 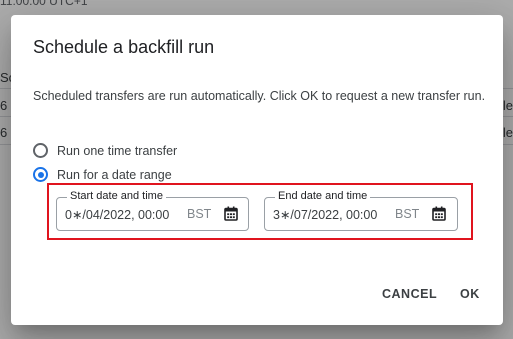 I want to click on end-date-field: End date and time 3∗/07/2022, 00:00 BST, so click(x=361, y=210).